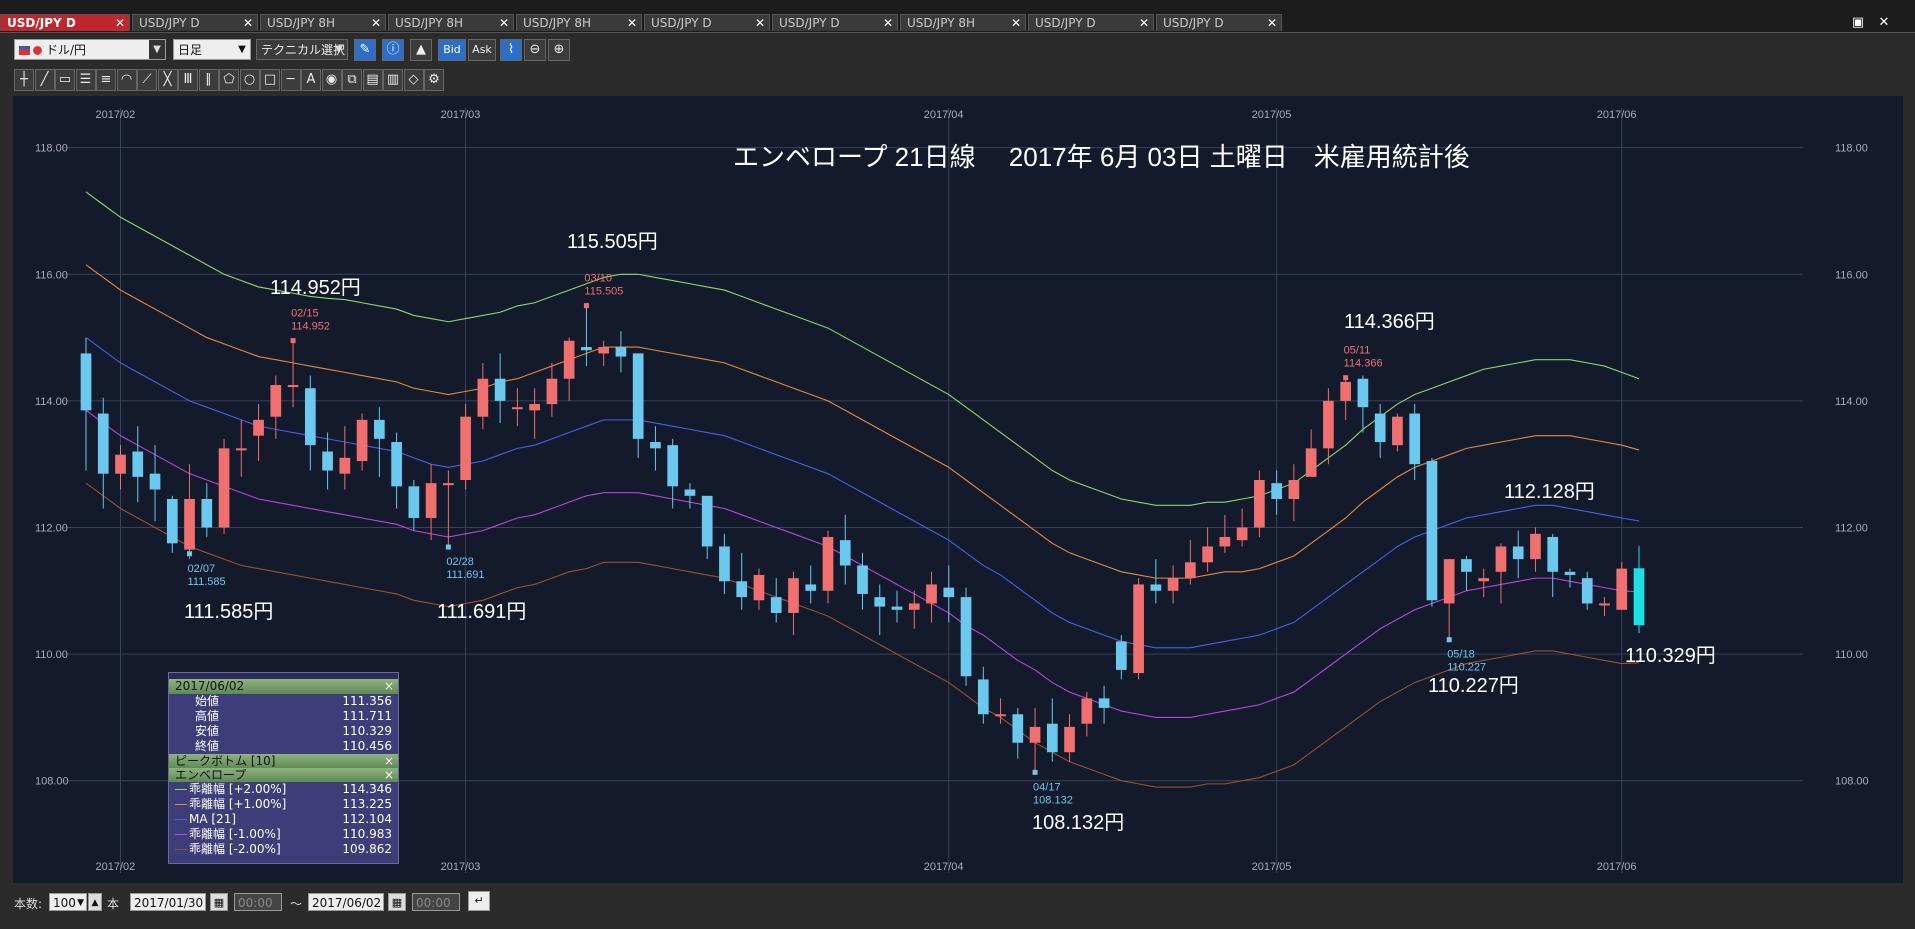 The height and width of the screenshot is (929, 1915). I want to click on tab-3: USD/JPY 8H ✕, so click(451, 22).